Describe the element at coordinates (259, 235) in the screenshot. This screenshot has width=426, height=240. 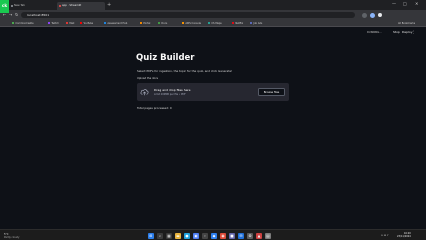
I see `photos-icon: ▲` at that location.